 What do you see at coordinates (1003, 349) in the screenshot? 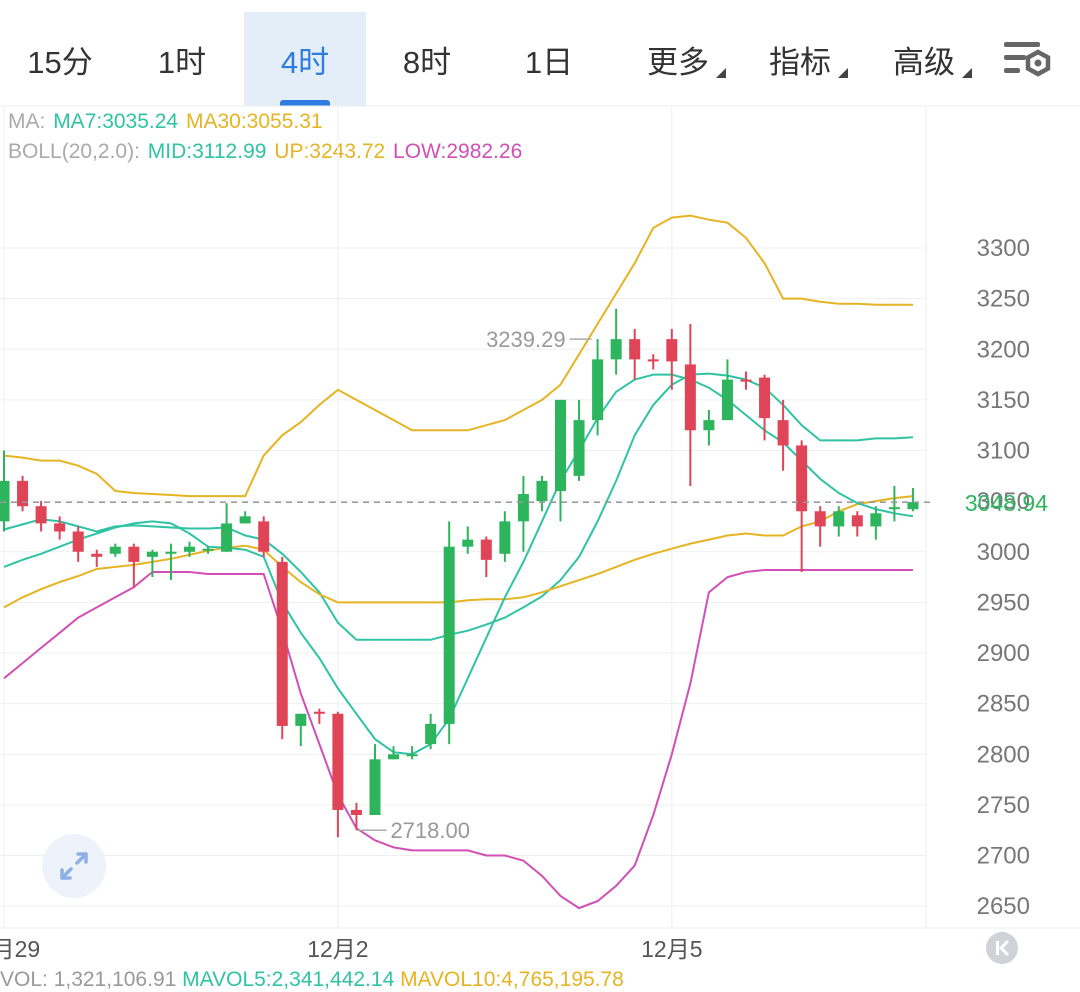
I see `price-axis-label: 3200` at bounding box center [1003, 349].